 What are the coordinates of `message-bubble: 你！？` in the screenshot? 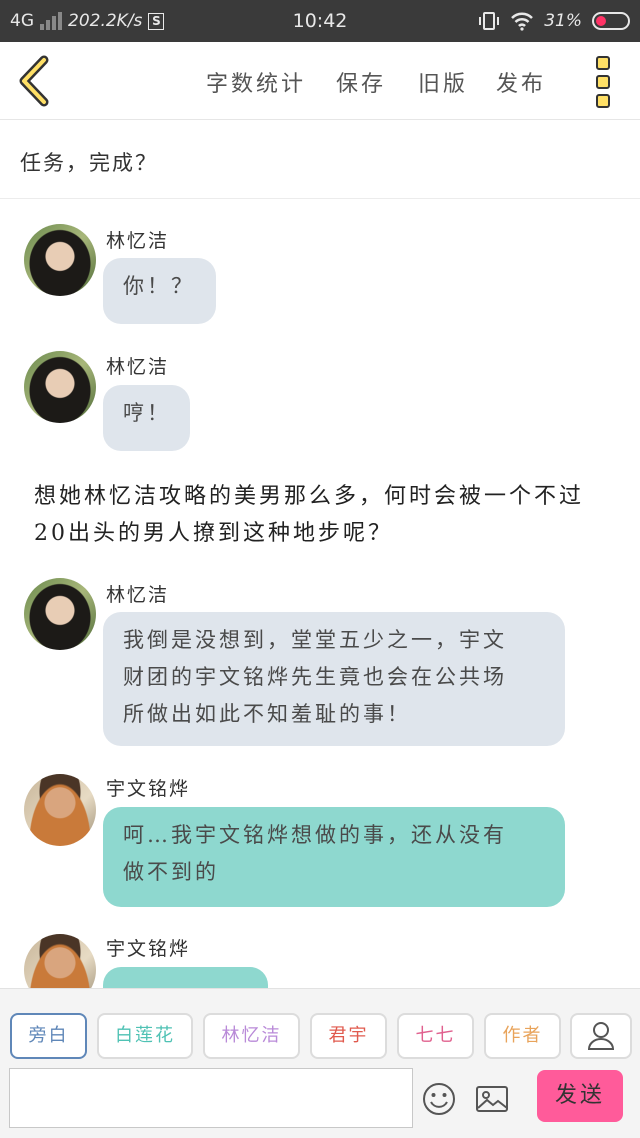 It's located at (159, 291).